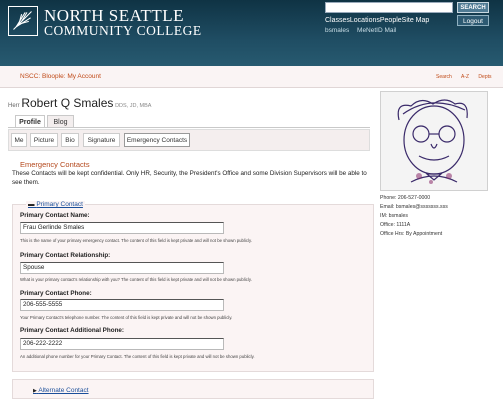 The image size is (503, 414). I want to click on caricature-portrait-icon, so click(432, 141).